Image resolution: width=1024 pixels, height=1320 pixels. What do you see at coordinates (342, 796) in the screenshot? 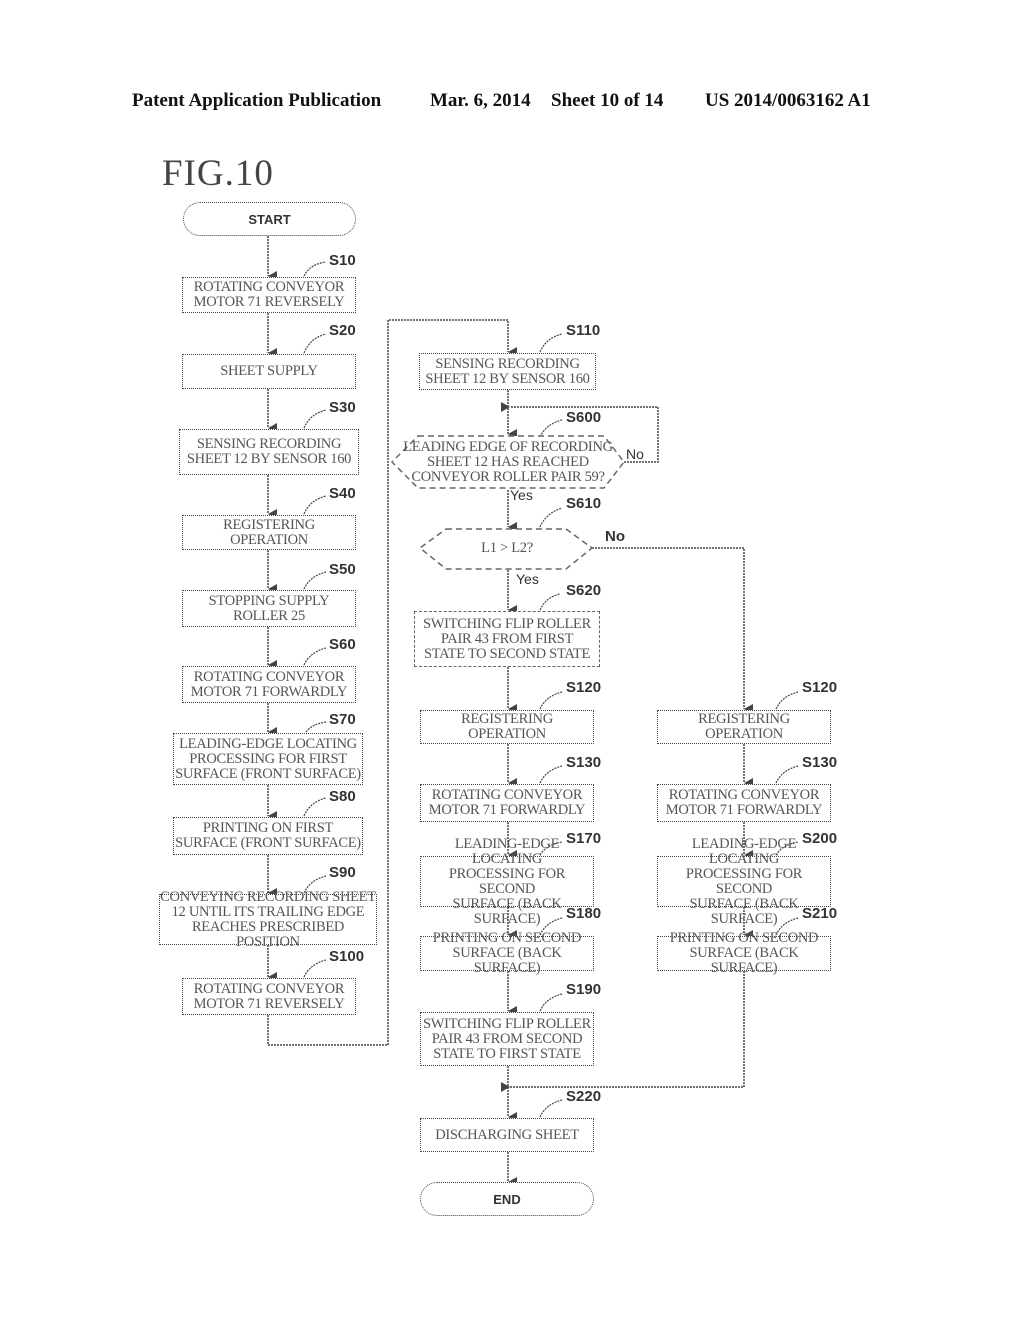
I see `step-label: S80` at bounding box center [342, 796].